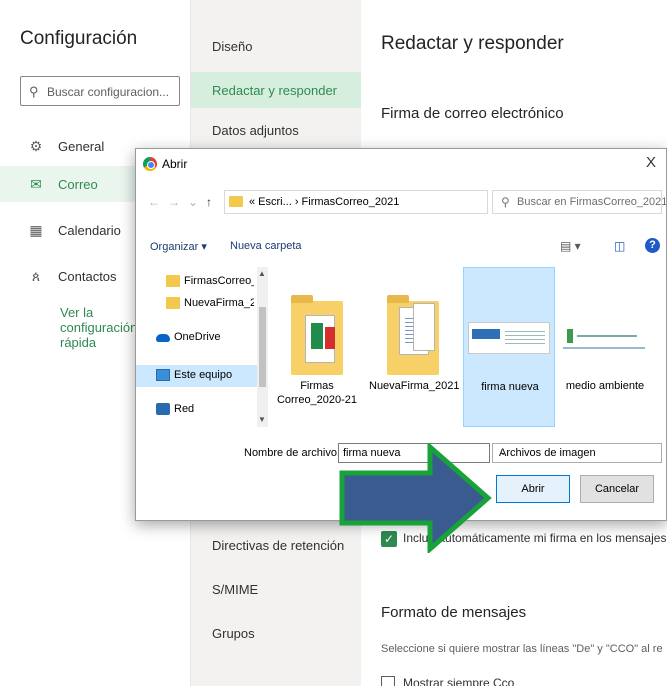 This screenshot has height=686, width=667. I want to click on tree-item-label: Este equipo, so click(203, 375).